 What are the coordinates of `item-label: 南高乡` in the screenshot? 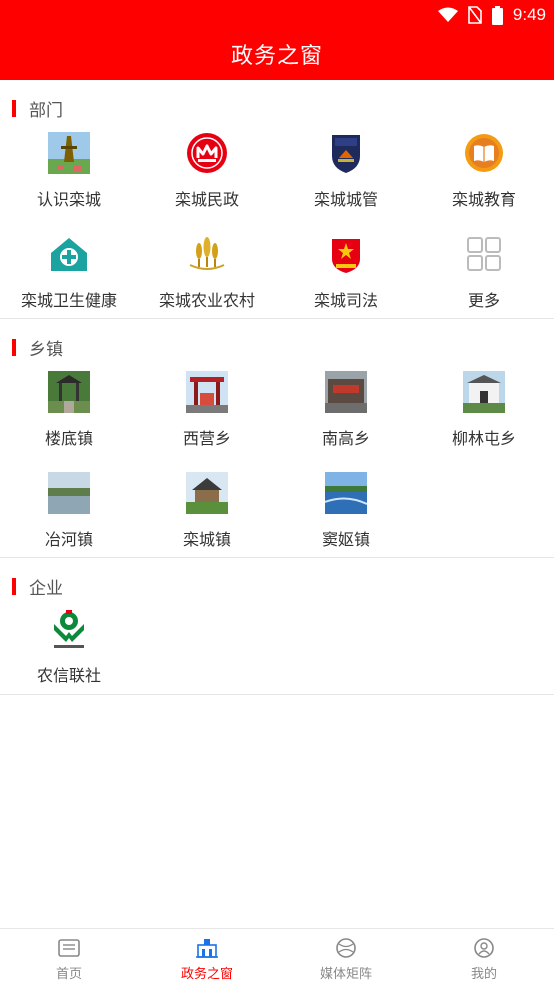 It's located at (345, 438).